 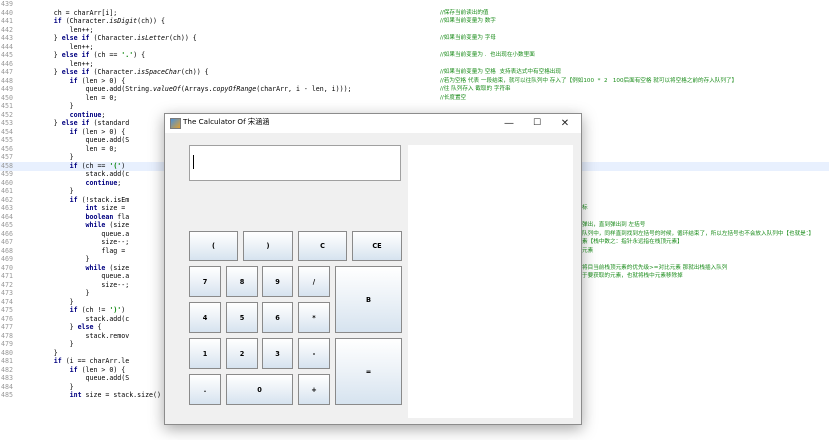 I want to click on close-button: ✕, so click(x=565, y=123).